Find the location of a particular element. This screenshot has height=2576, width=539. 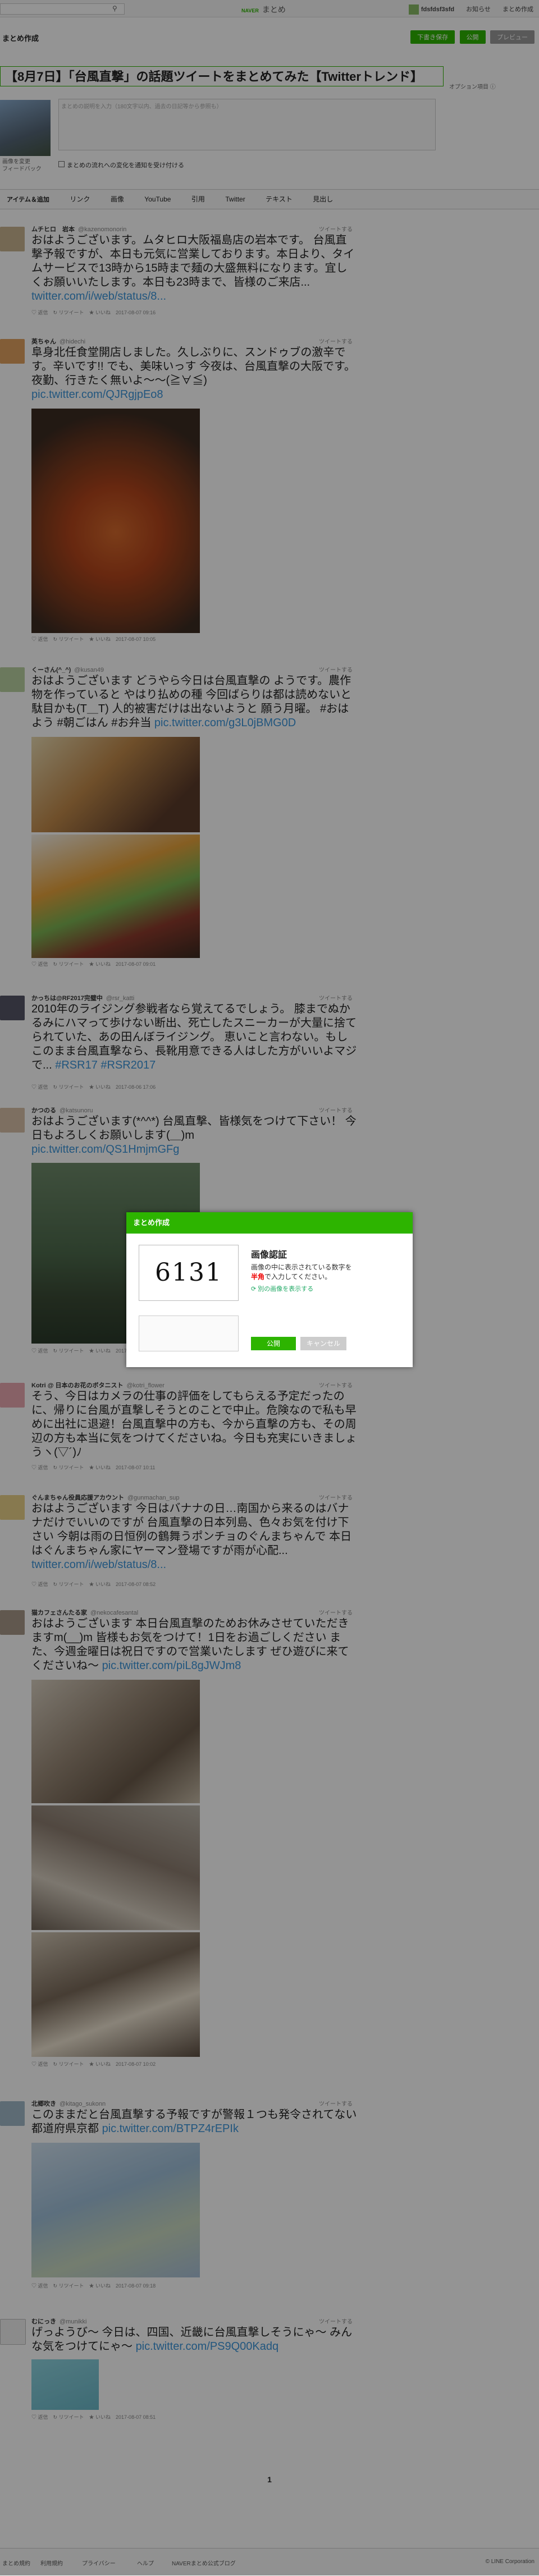

cancel-button: キャンセル is located at coordinates (323, 1343).